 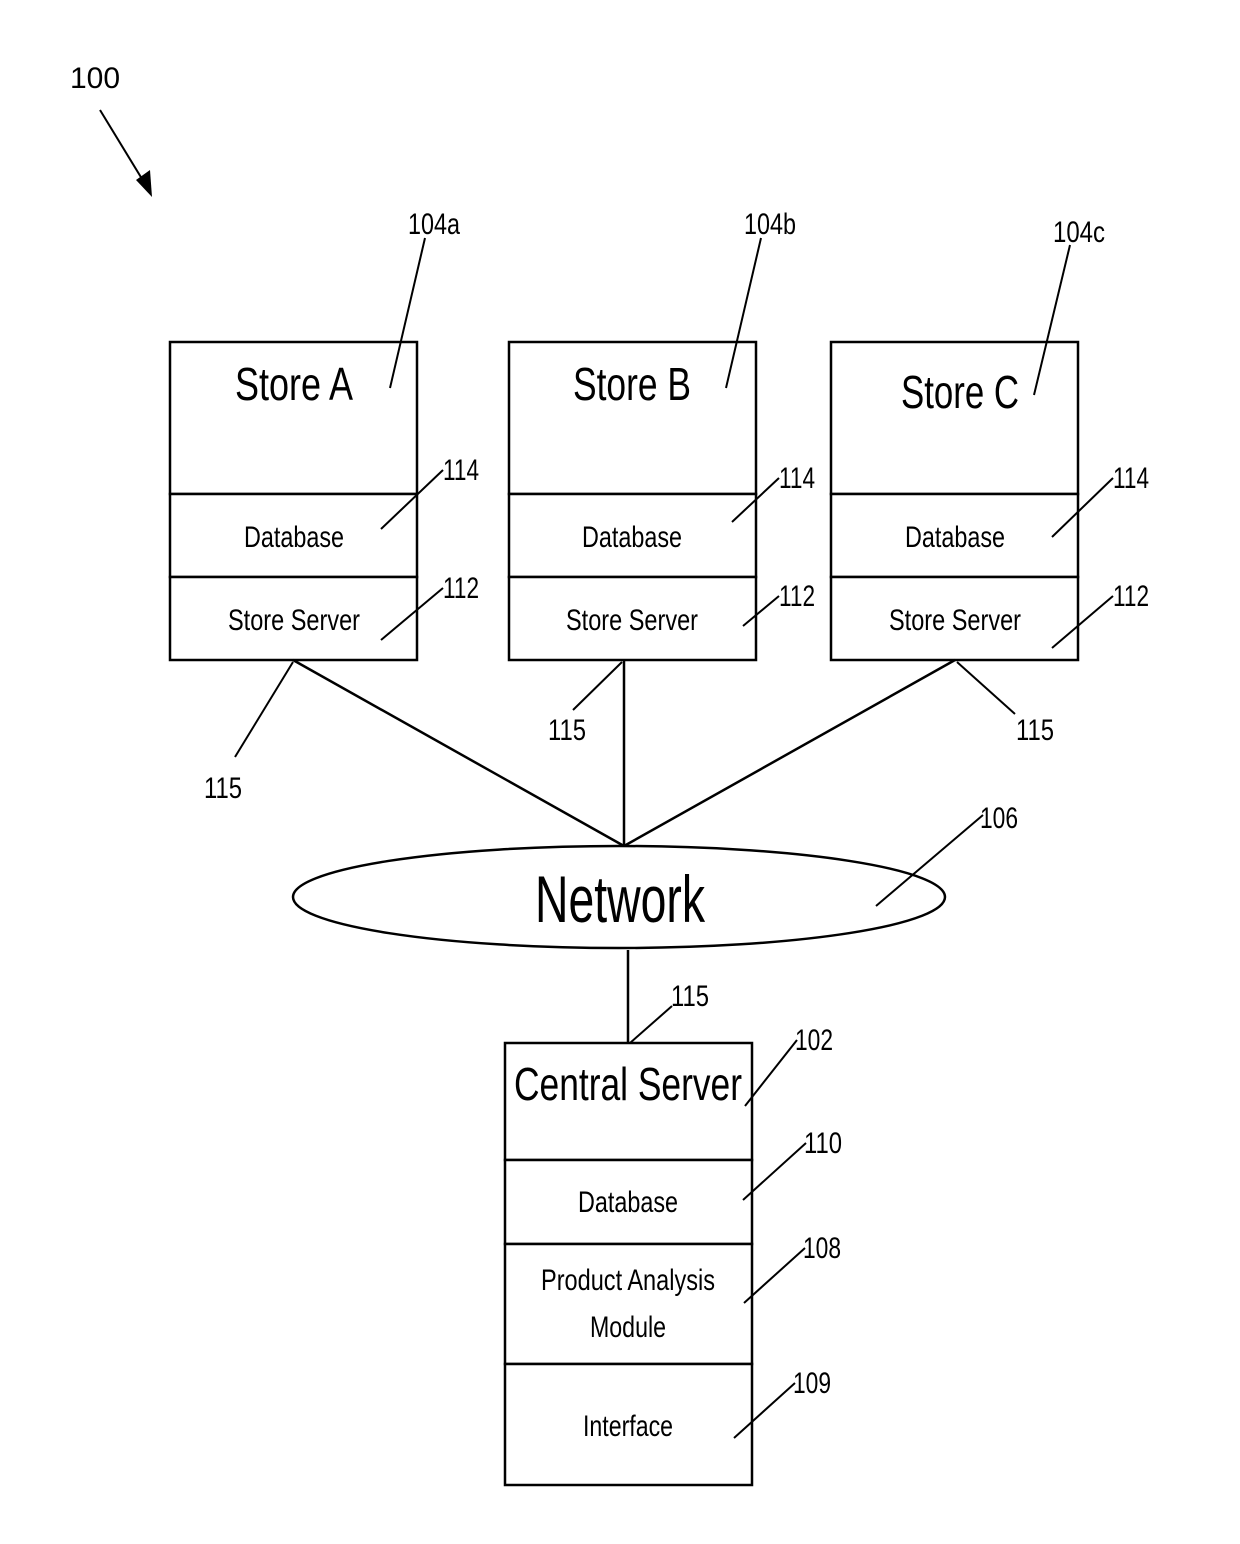 I want to click on store-a-database-ref: 114, so click(x=461, y=470).